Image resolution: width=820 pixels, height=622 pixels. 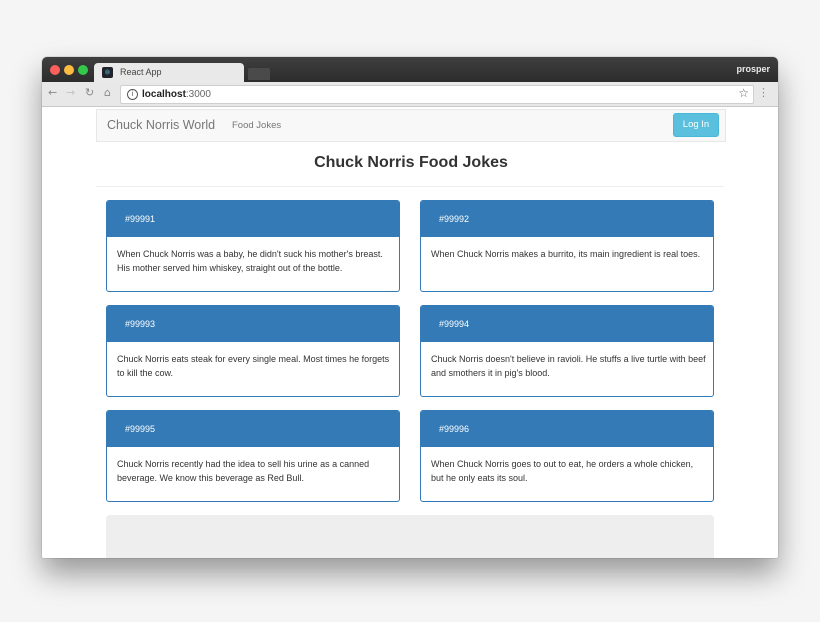 What do you see at coordinates (253, 219) in the screenshot?
I see `joke-card-header: #99991` at bounding box center [253, 219].